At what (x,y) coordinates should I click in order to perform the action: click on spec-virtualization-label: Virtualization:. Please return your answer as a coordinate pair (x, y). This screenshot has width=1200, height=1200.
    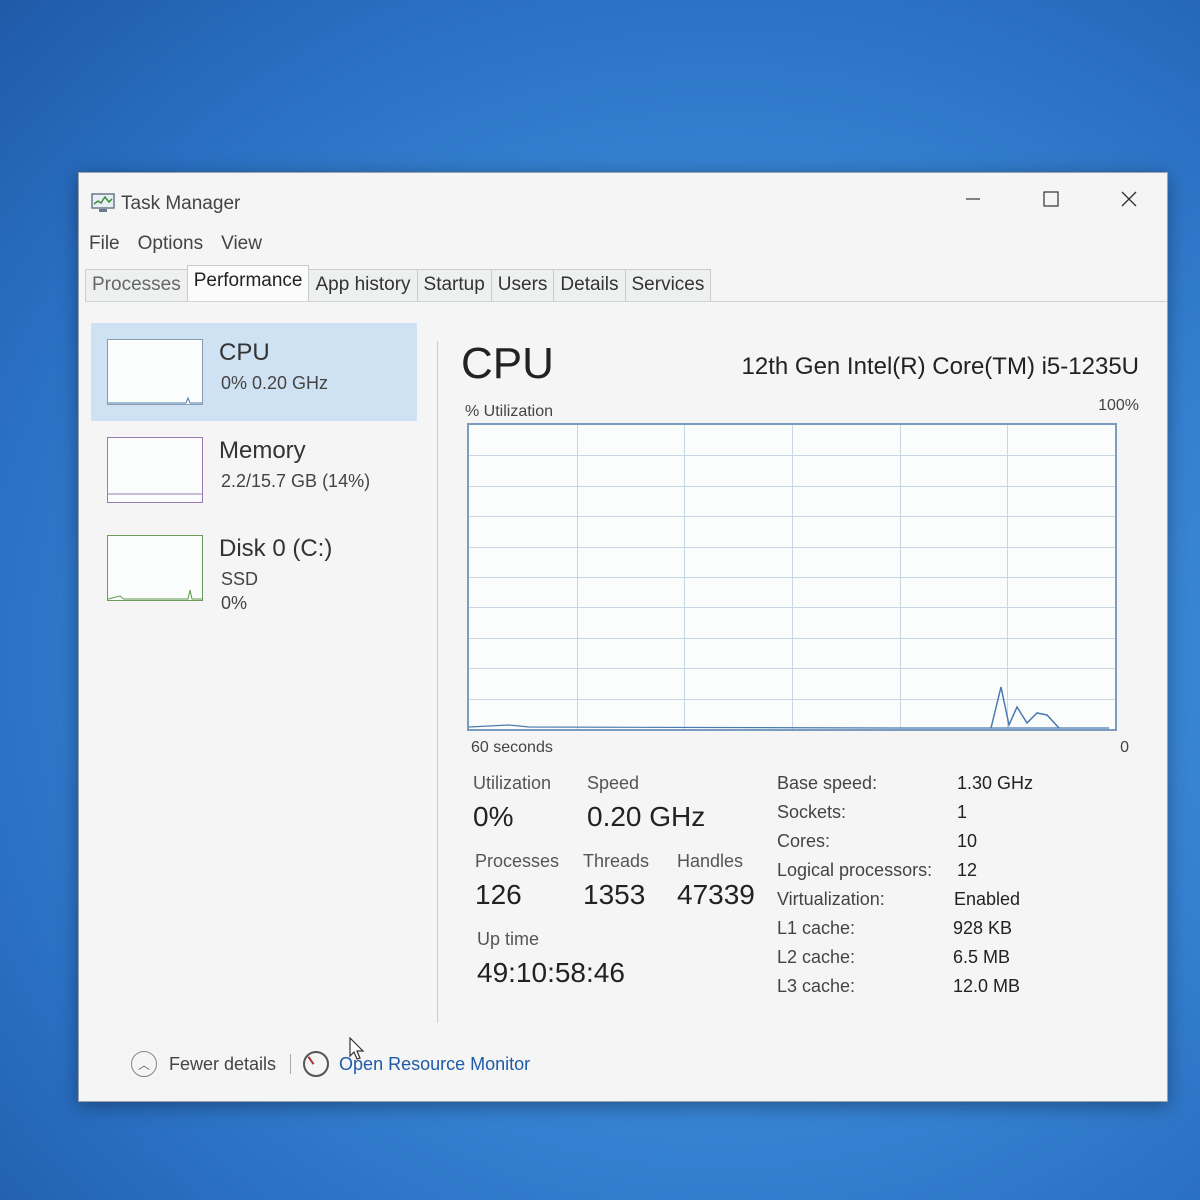
    Looking at the image, I should click on (831, 899).